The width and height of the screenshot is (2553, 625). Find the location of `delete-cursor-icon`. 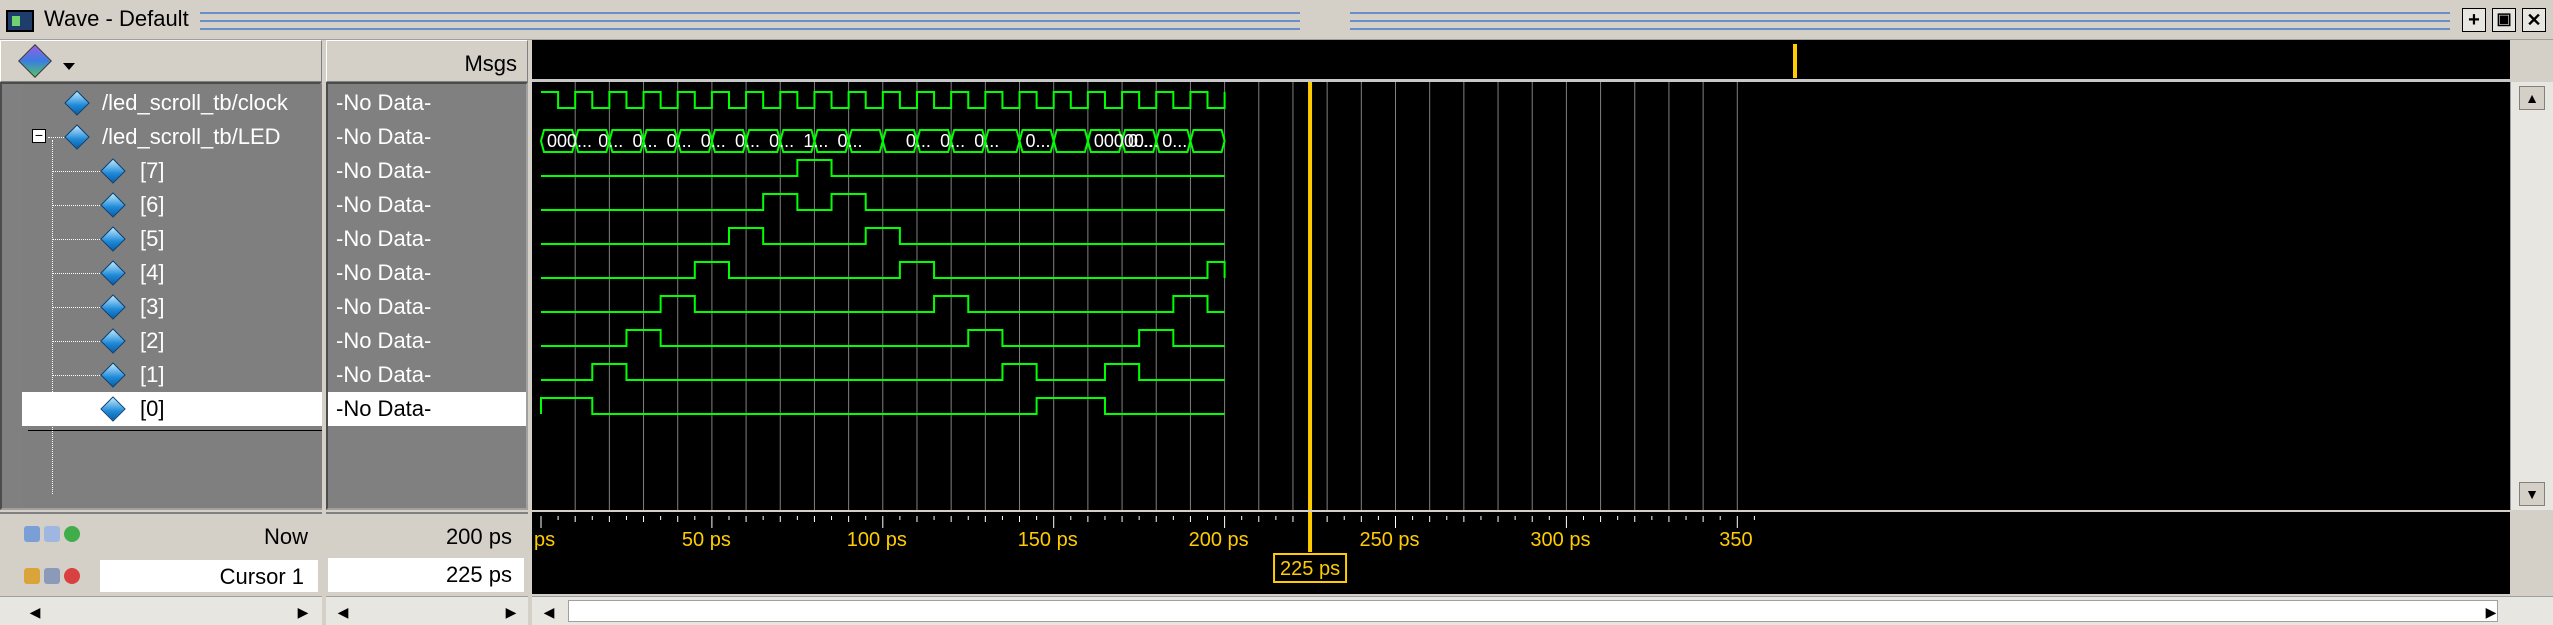

delete-cursor-icon is located at coordinates (72, 576).